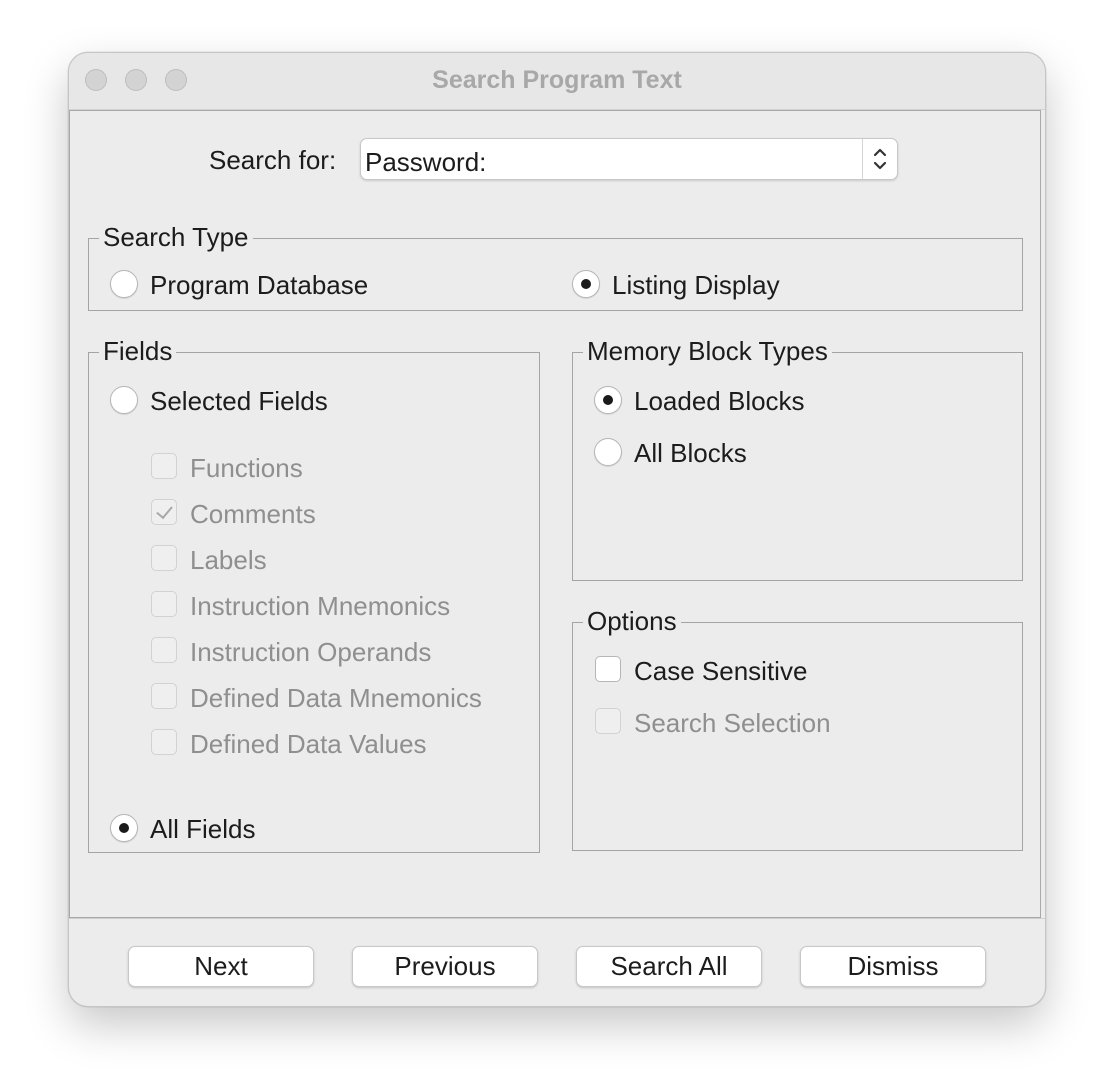 This screenshot has height=1090, width=1112. Describe the element at coordinates (124, 828) in the screenshot. I see `all-fields-radio` at that location.